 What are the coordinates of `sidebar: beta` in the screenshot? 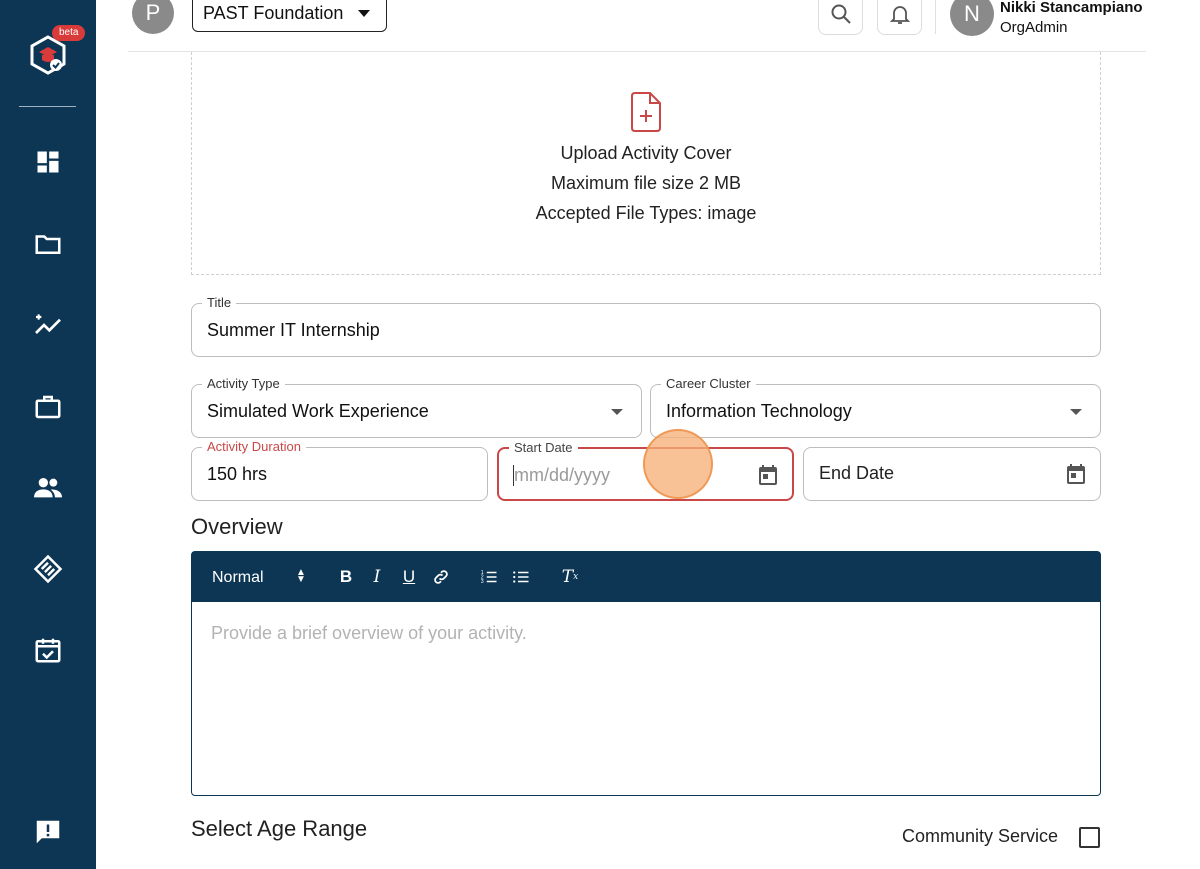 It's located at (48, 434).